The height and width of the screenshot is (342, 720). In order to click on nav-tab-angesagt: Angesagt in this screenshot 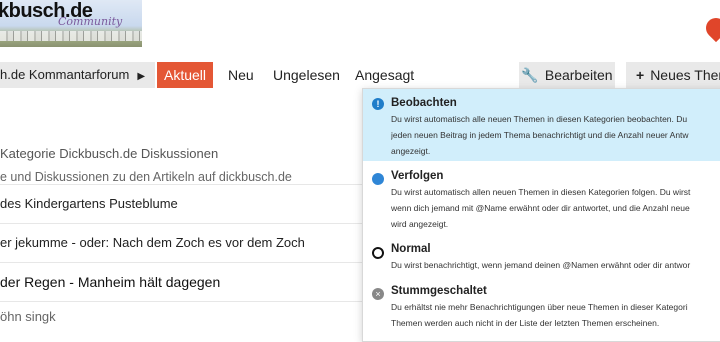, I will do `click(384, 75)`.